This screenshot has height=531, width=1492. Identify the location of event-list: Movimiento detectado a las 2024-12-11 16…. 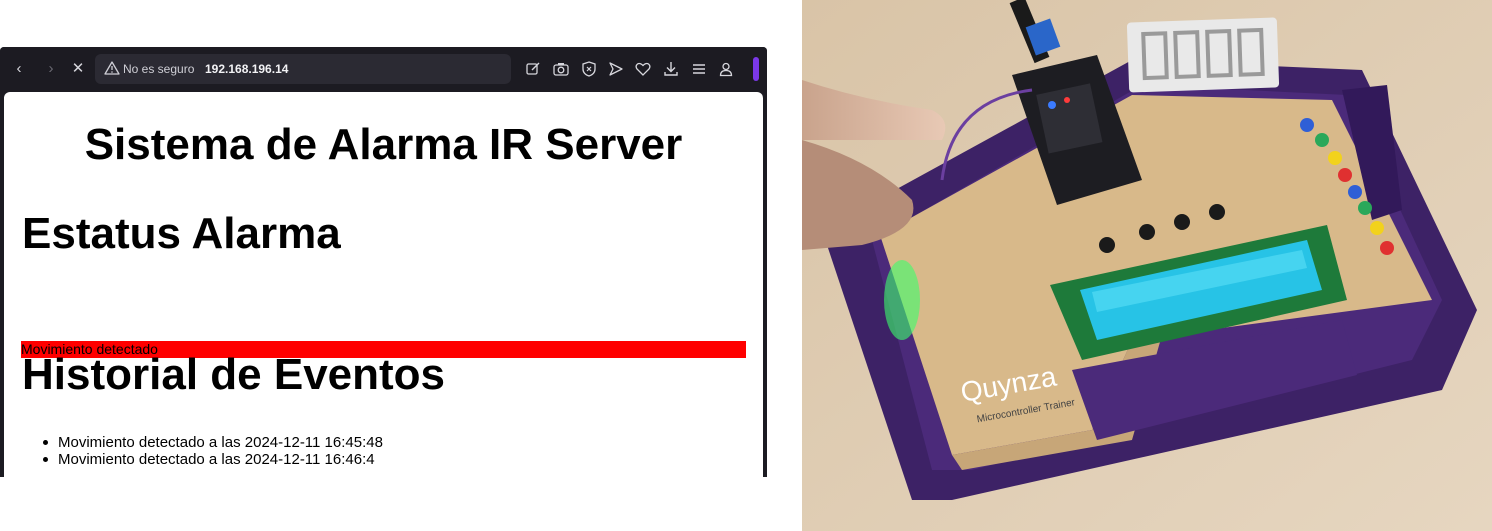
(211, 451).